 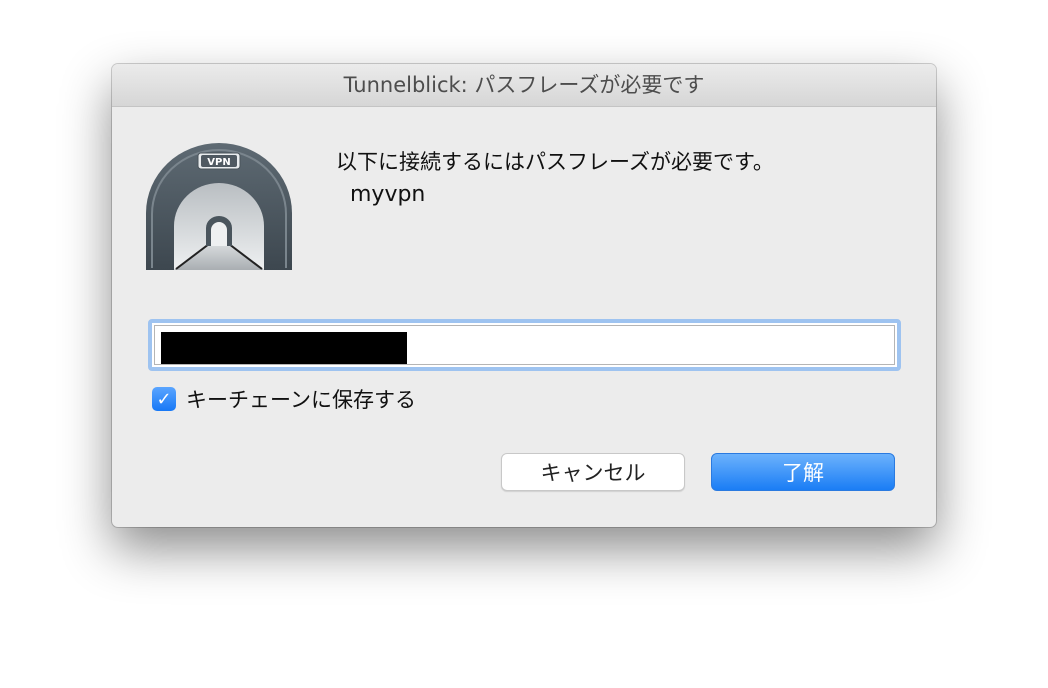 I want to click on ok-button: 了解, so click(x=803, y=472).